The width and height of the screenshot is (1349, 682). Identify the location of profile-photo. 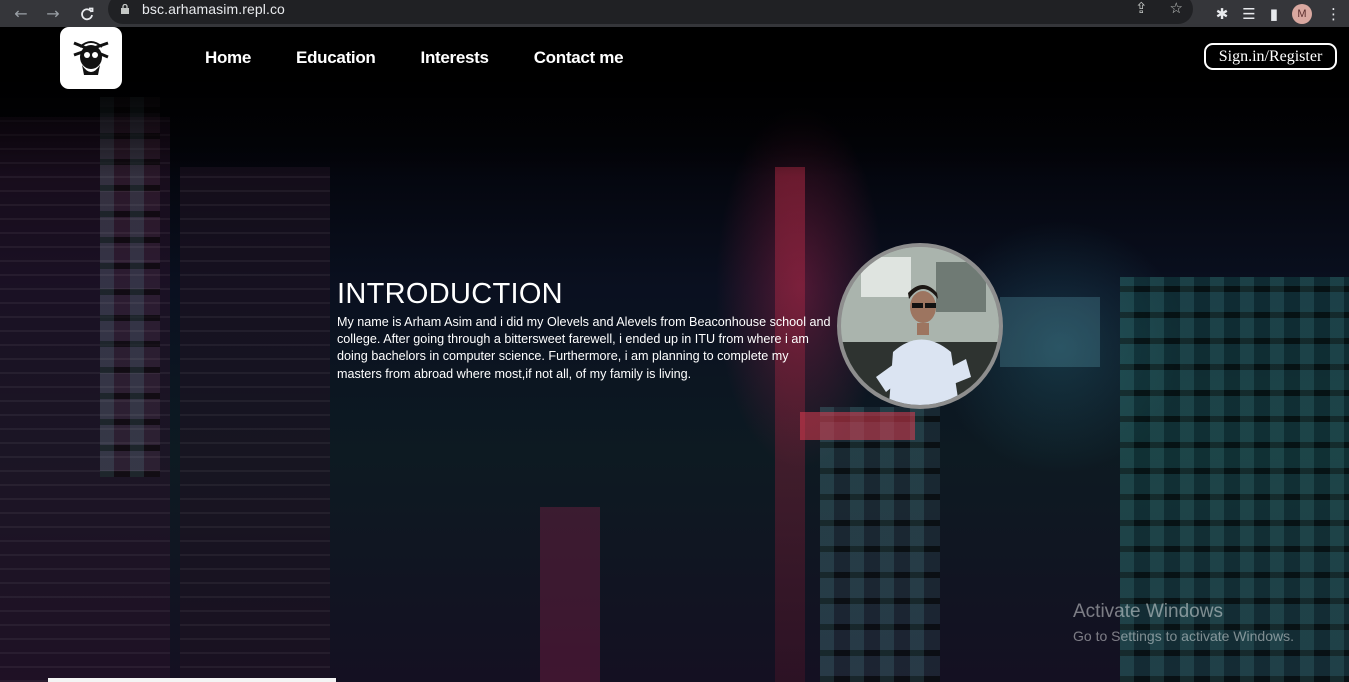
(920, 326).